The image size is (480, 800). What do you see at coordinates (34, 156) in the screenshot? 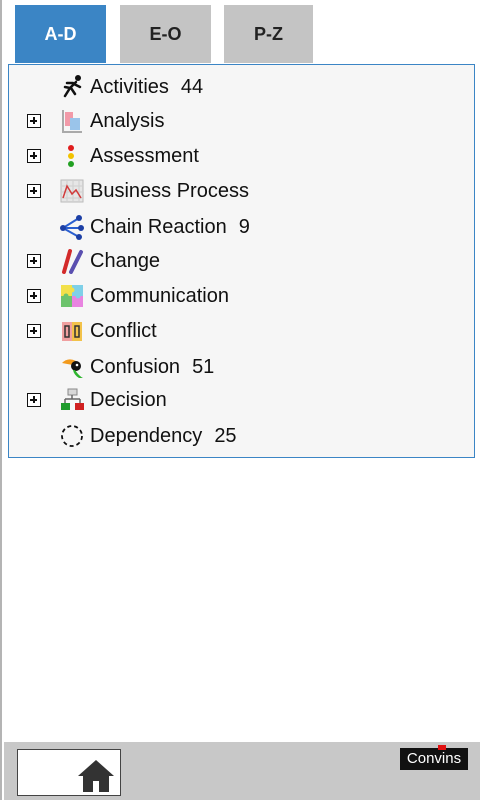
I see `expand-toggle-assessment` at bounding box center [34, 156].